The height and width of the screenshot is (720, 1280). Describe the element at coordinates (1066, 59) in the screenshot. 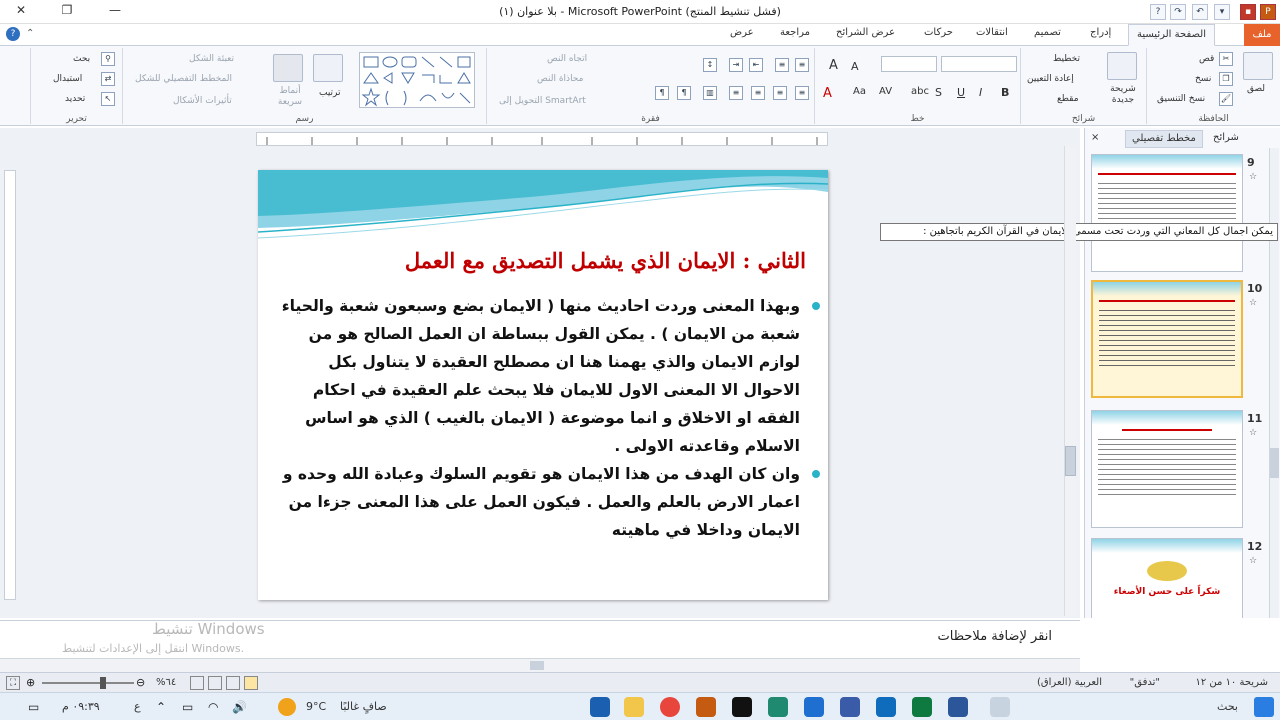

I see `layout-button: تخطيط` at that location.